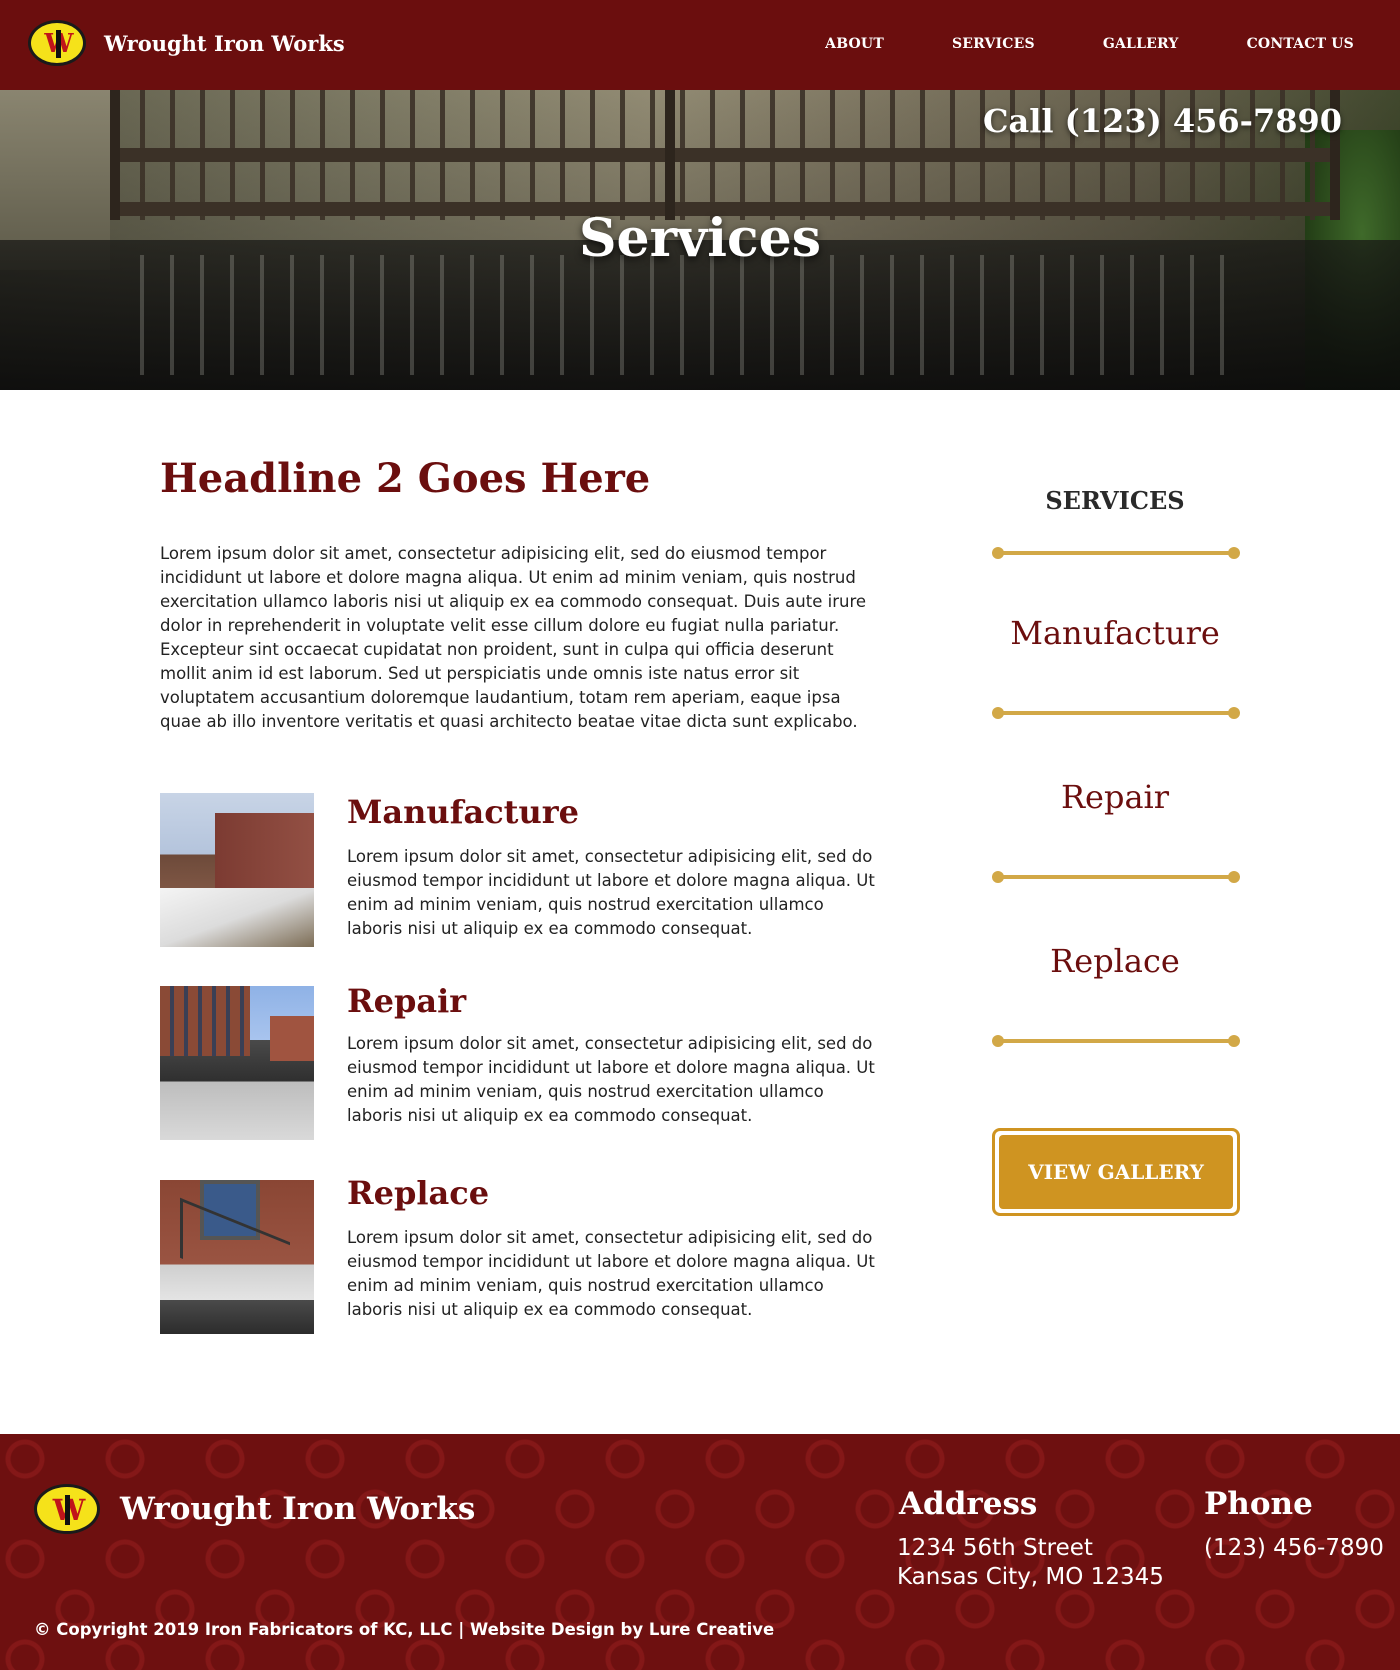 Image resolution: width=1400 pixels, height=1670 pixels. I want to click on hero-gate-reflection, so click(690, 315).